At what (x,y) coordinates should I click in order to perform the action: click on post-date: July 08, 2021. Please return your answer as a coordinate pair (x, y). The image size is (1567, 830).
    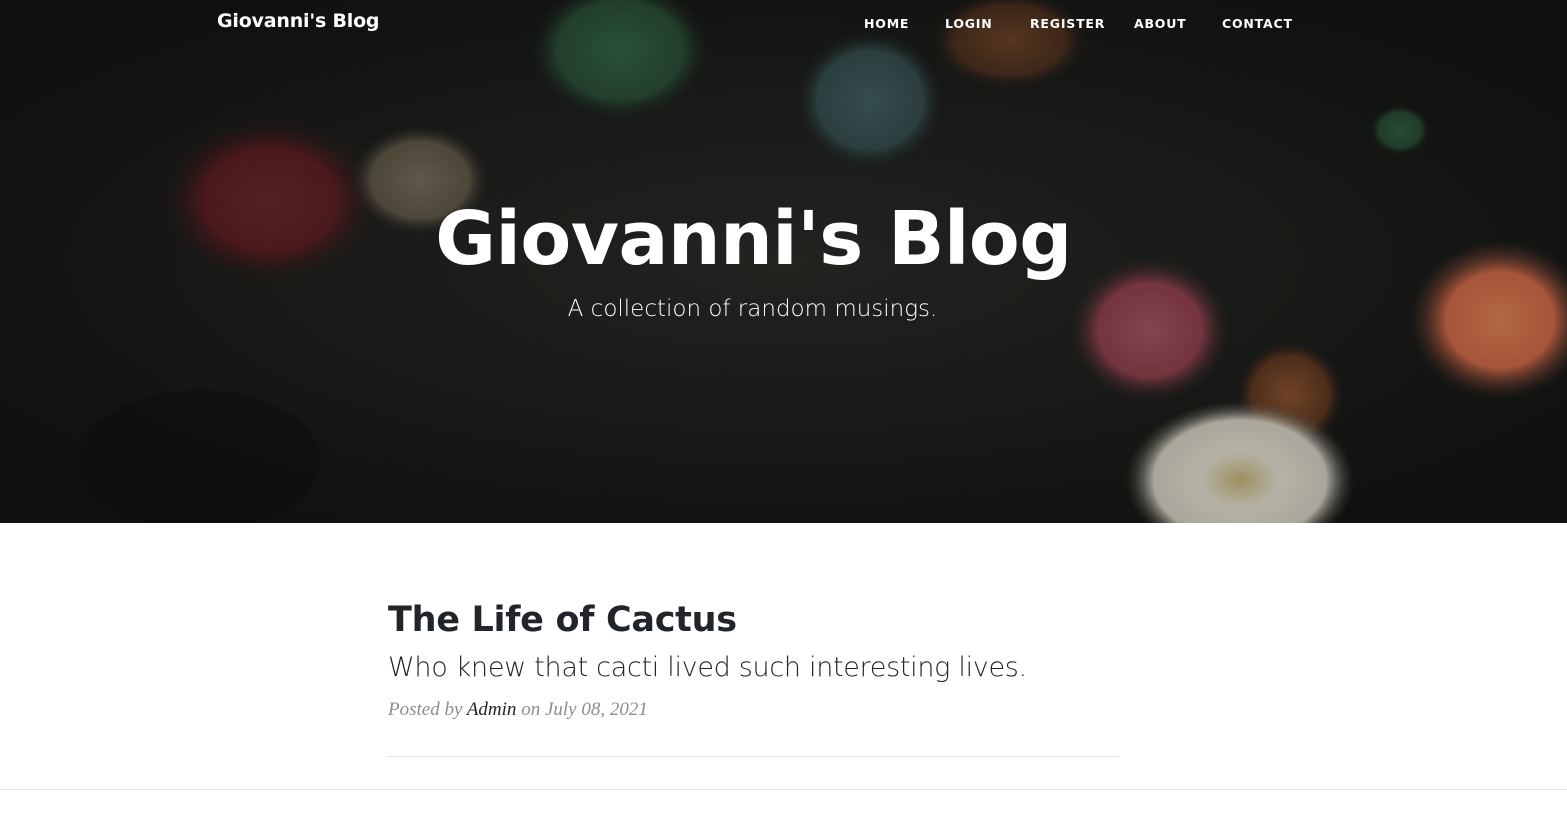
    Looking at the image, I should click on (596, 709).